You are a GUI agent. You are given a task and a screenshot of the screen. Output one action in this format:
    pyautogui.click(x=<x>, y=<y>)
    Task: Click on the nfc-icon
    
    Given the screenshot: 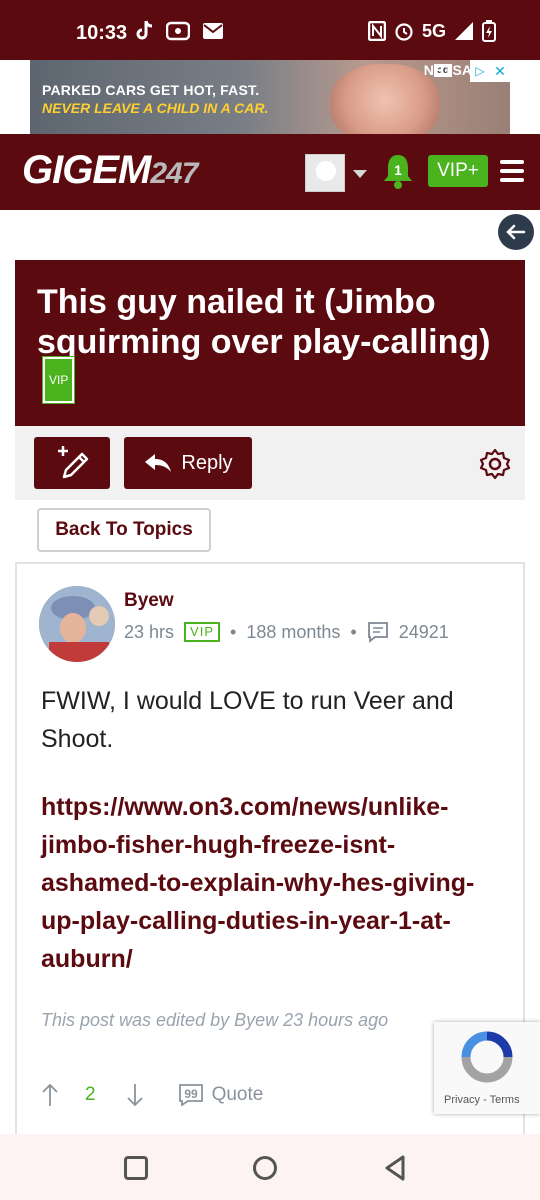 What is the action you would take?
    pyautogui.click(x=376, y=31)
    